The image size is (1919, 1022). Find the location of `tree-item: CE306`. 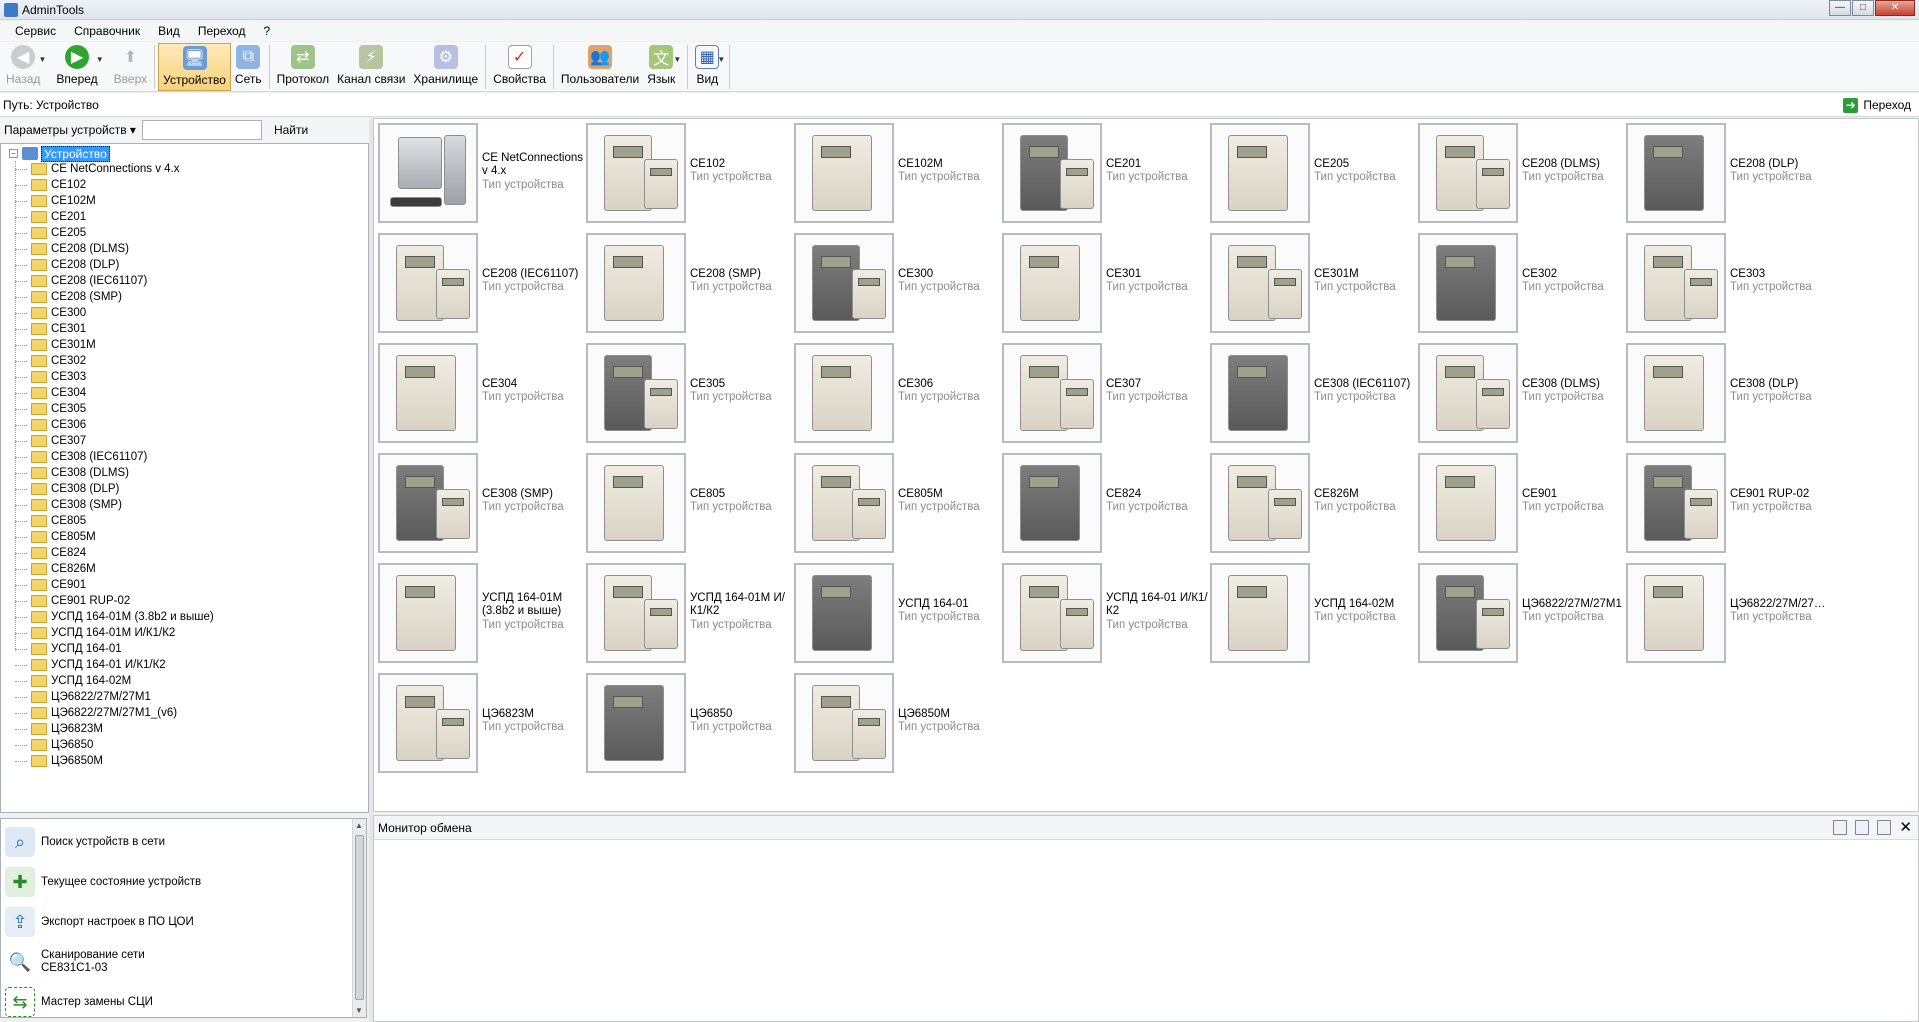

tree-item: CE306 is located at coordinates (114, 425).